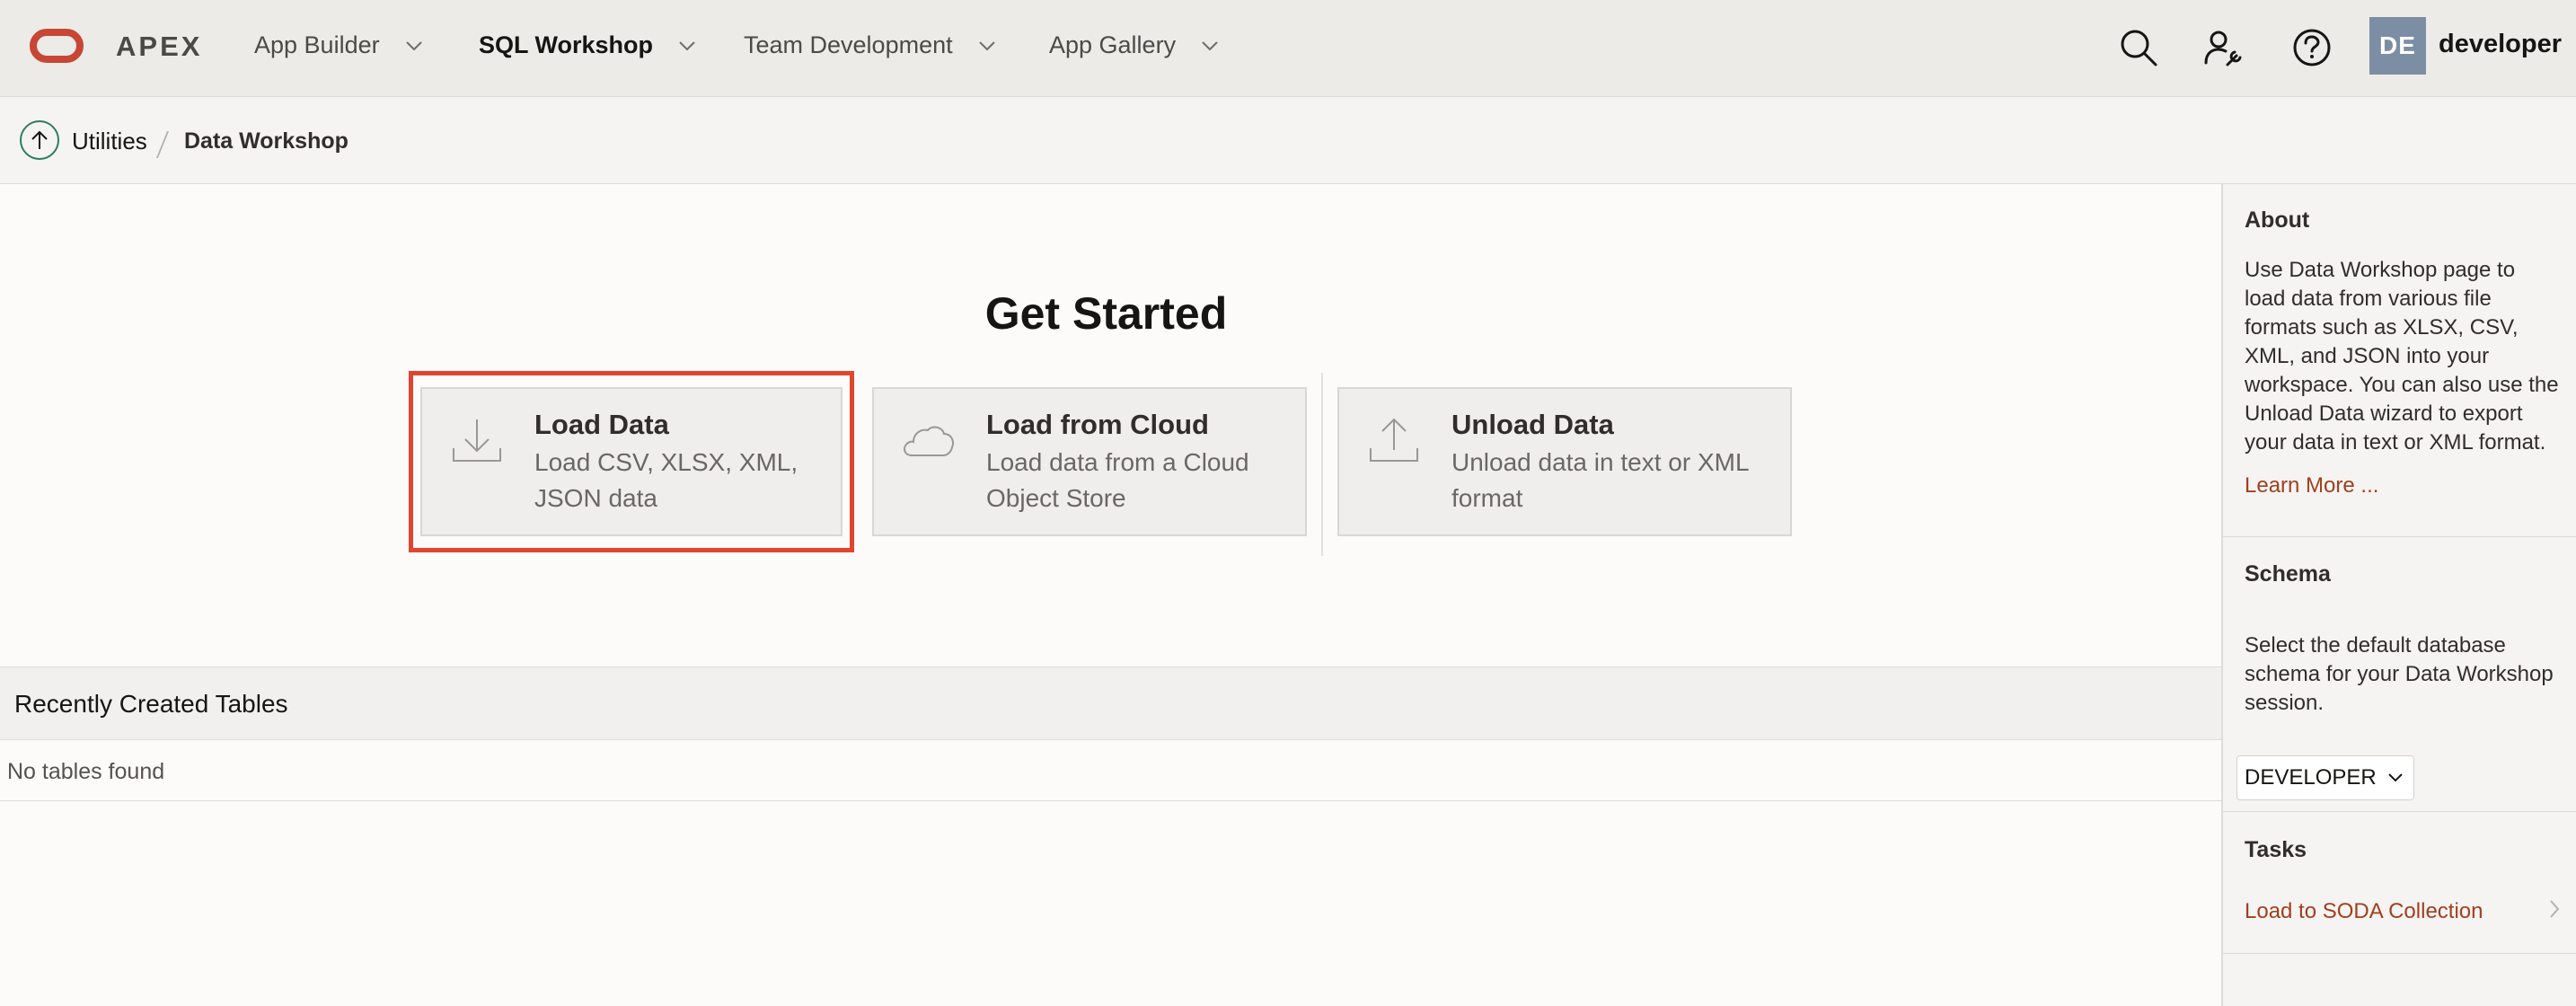 The height and width of the screenshot is (1006, 2576). I want to click on selection-highlight, so click(631, 461).